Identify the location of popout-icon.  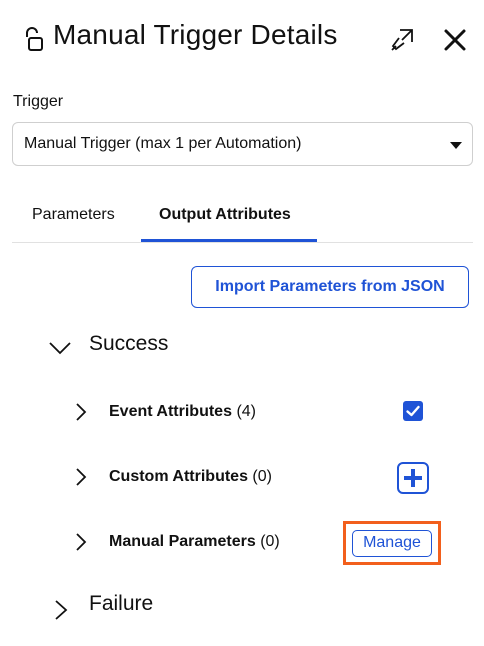
(403, 39).